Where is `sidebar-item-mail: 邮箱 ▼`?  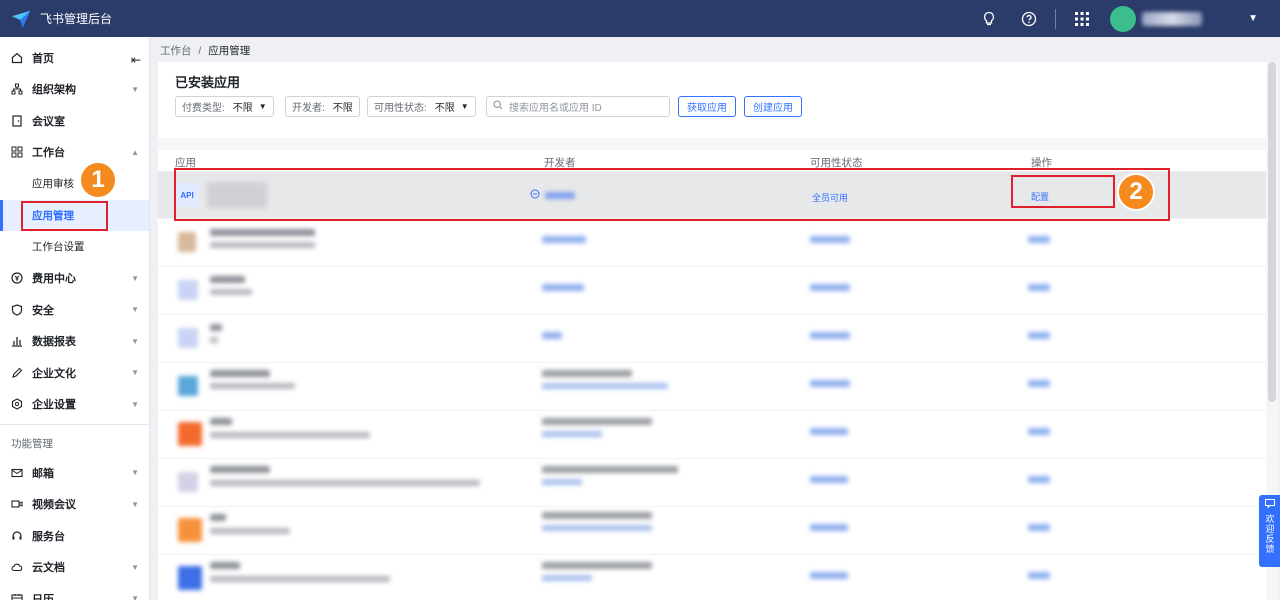
sidebar-item-mail: 邮箱 ▼ is located at coordinates (74, 473).